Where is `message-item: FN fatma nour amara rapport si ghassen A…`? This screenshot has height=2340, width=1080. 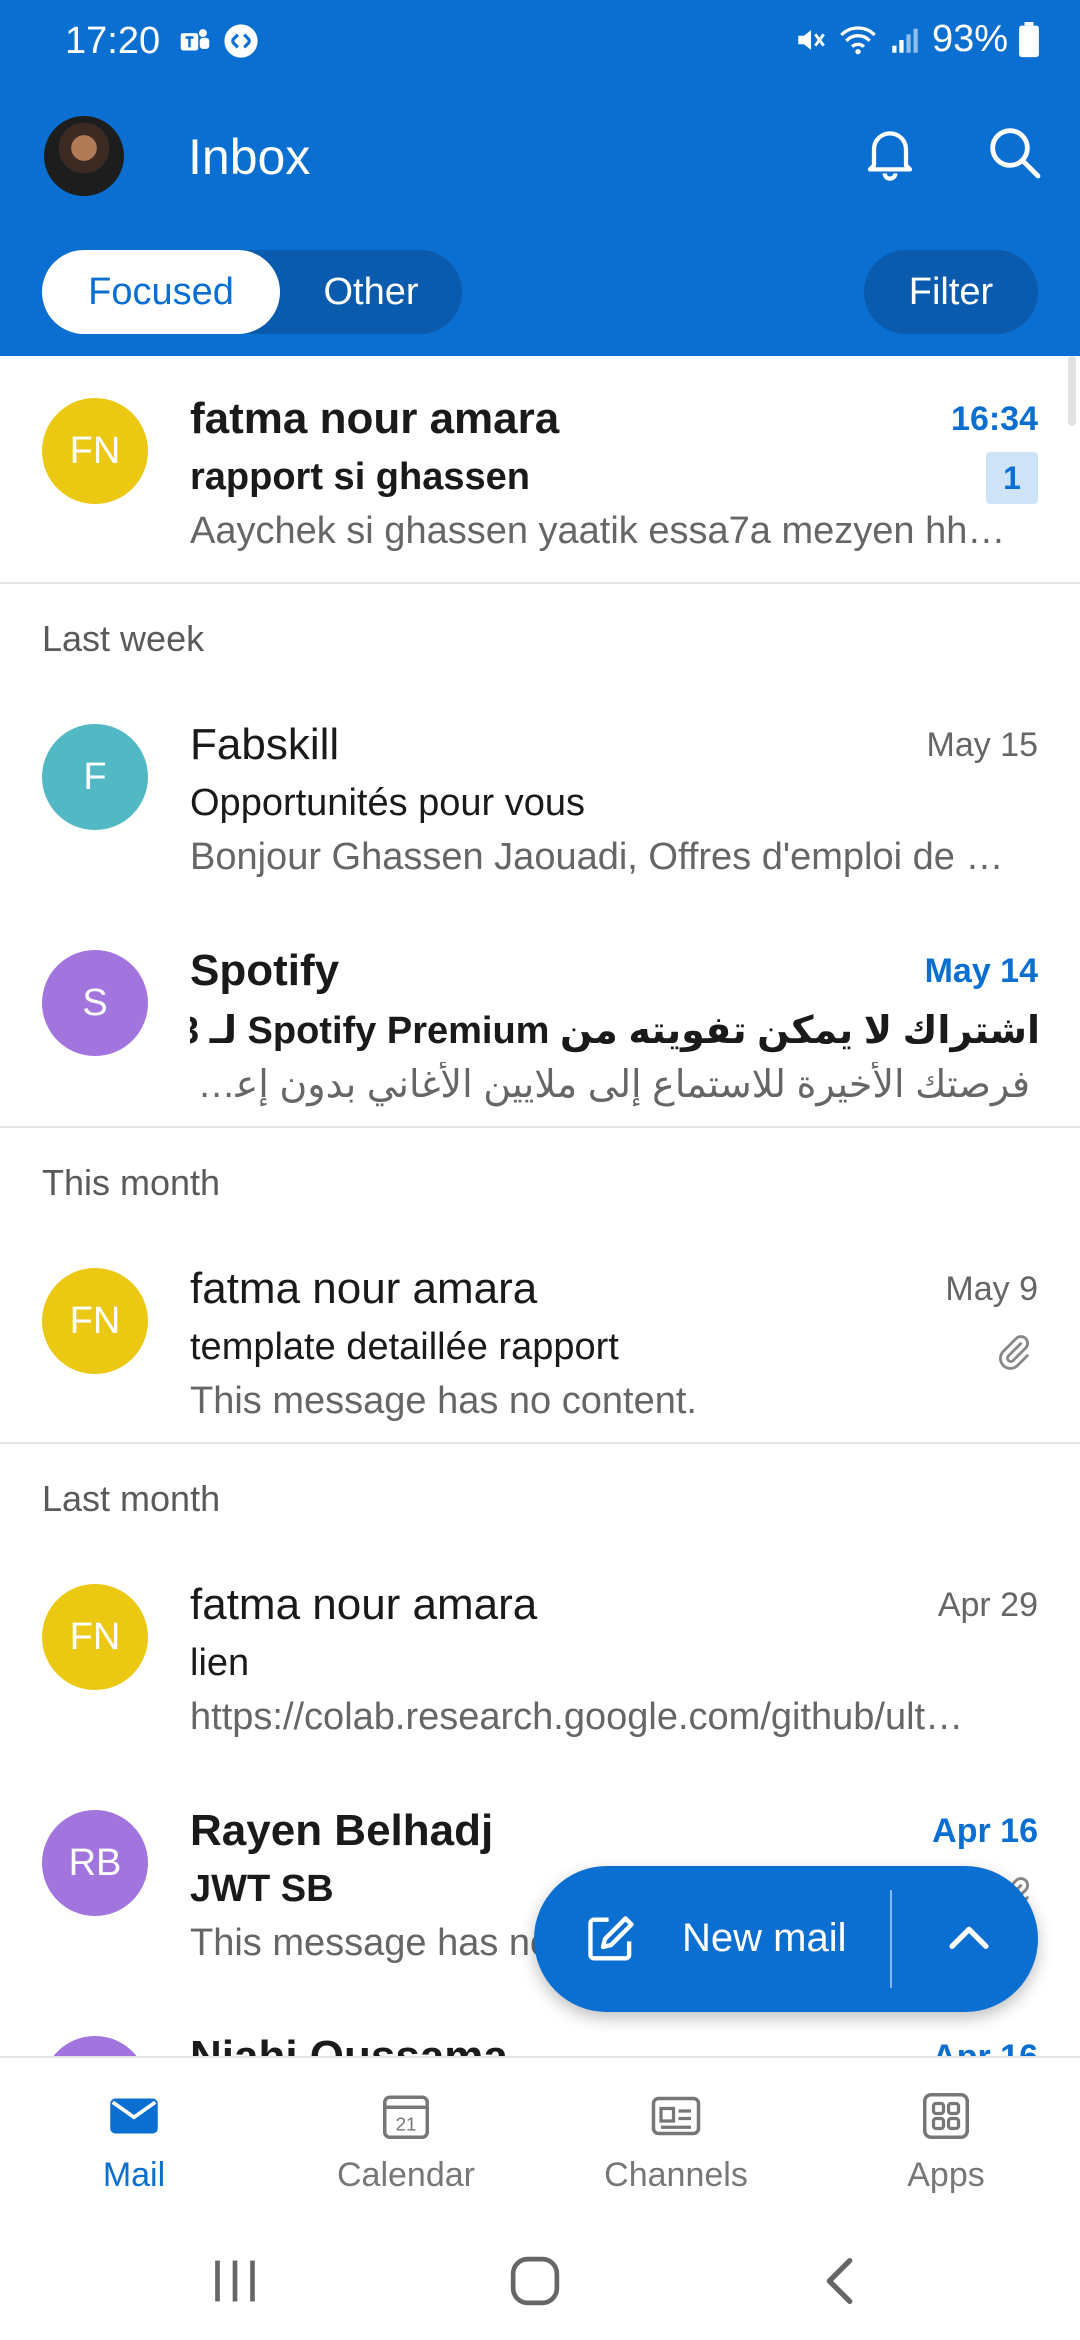
message-item: FN fatma nour amara rapport si ghassen A… is located at coordinates (540, 463).